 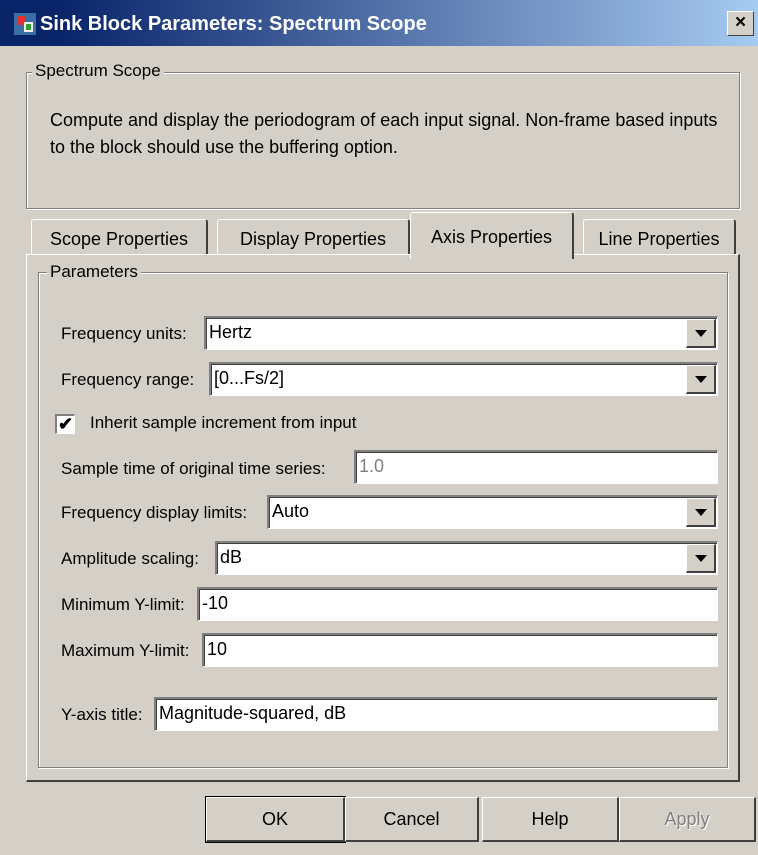 I want to click on freq-display-limits-label: Frequency display limits:, so click(x=154, y=512).